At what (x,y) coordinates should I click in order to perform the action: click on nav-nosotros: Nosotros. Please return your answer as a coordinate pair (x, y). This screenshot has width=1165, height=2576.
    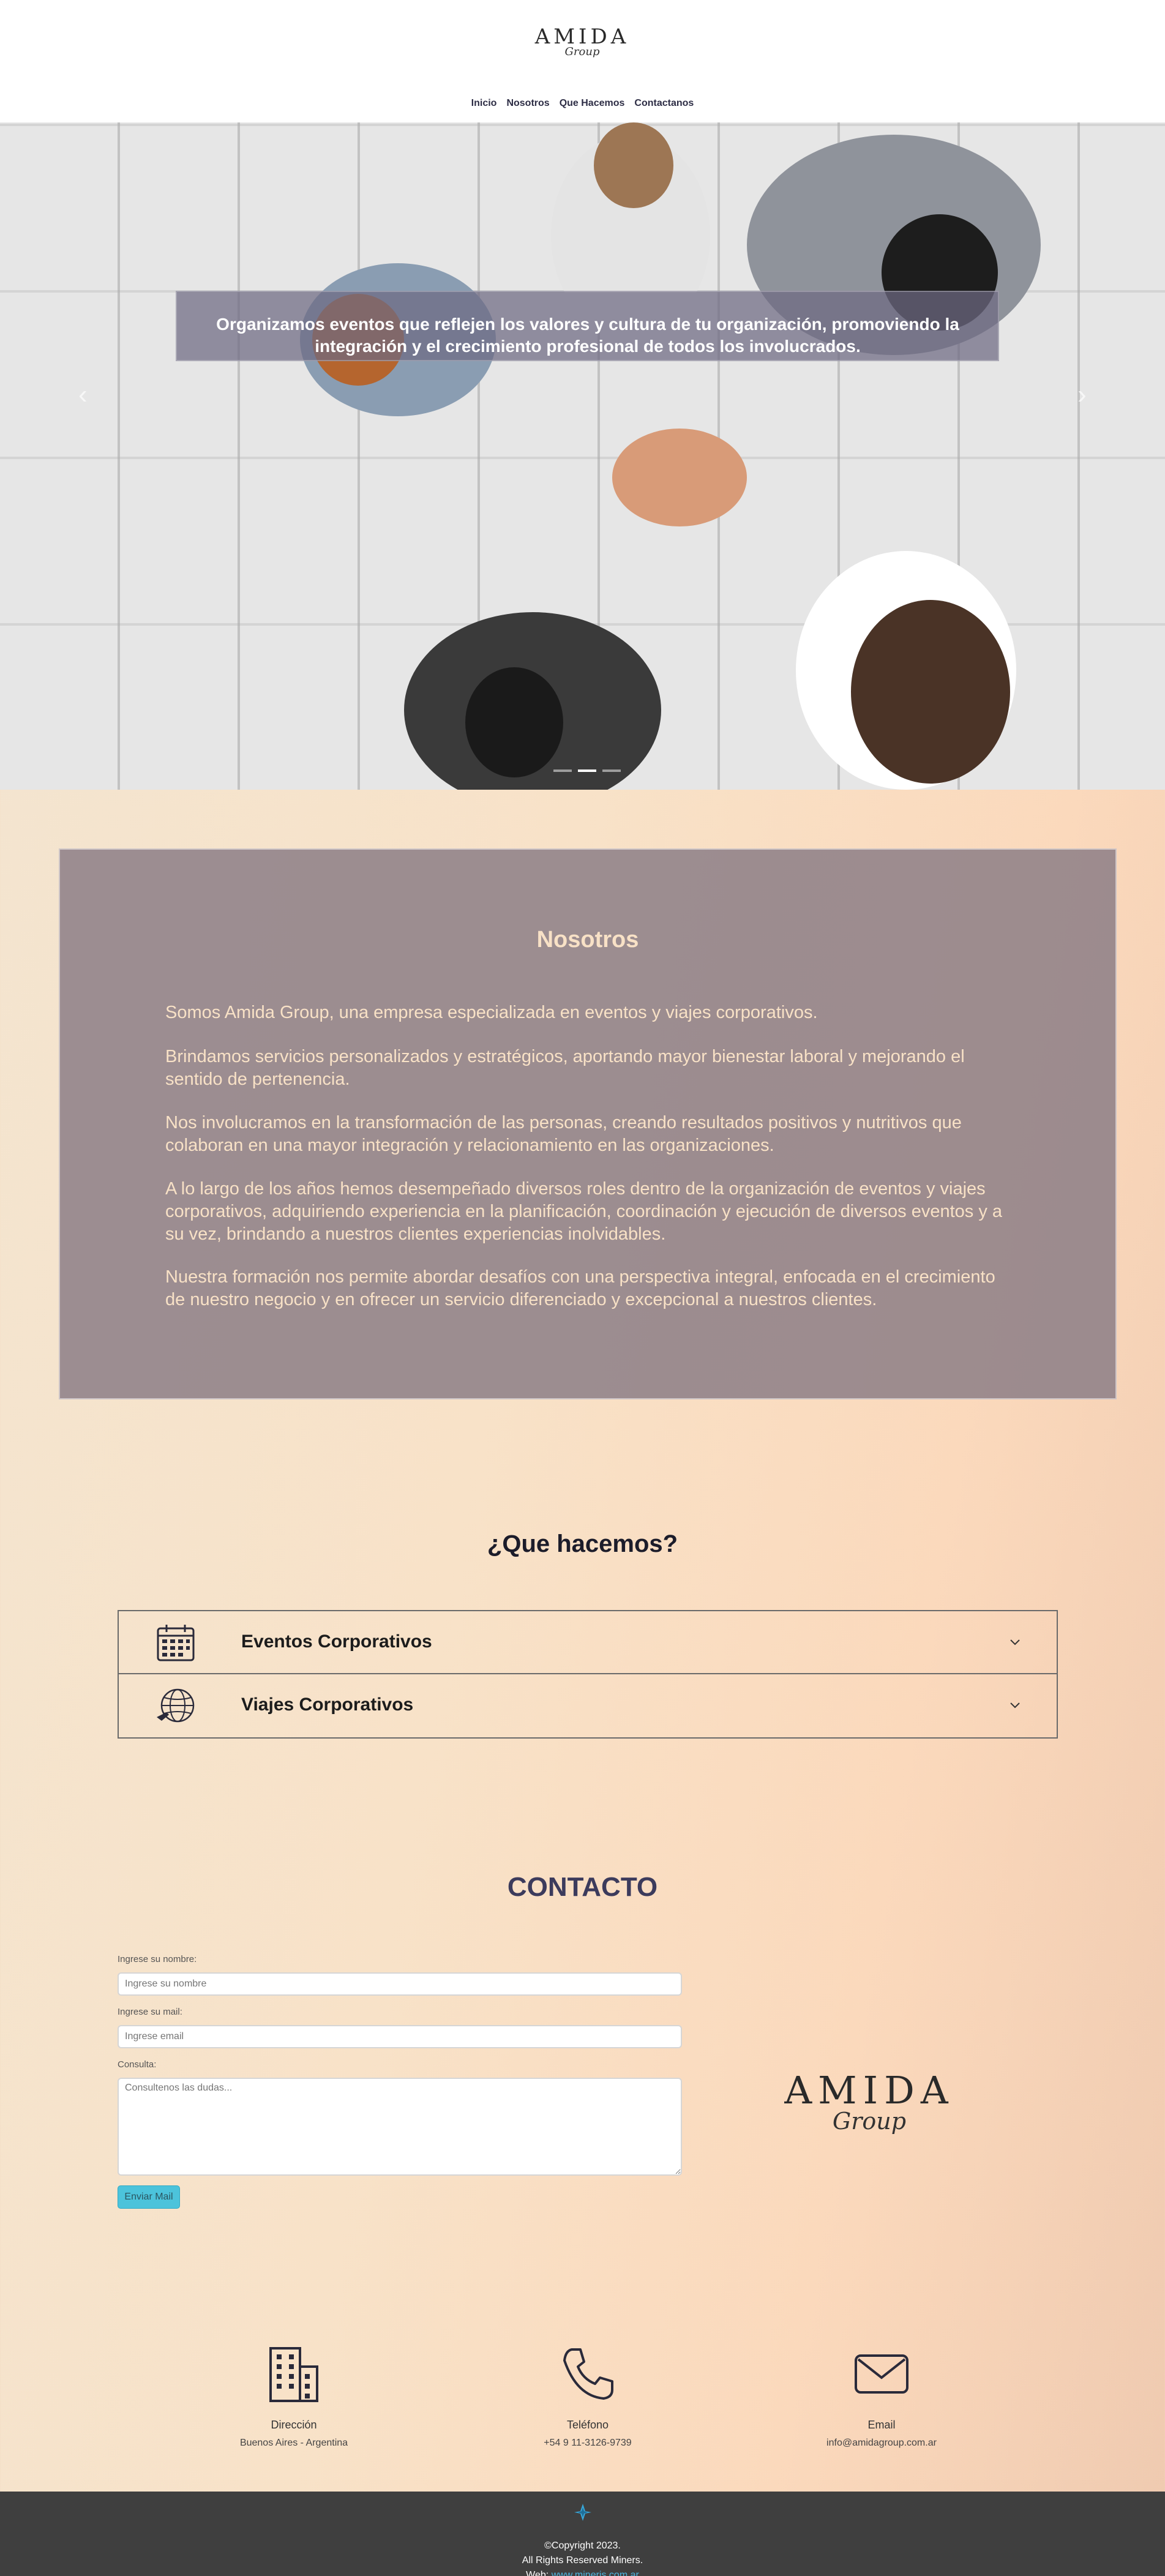
    Looking at the image, I should click on (528, 104).